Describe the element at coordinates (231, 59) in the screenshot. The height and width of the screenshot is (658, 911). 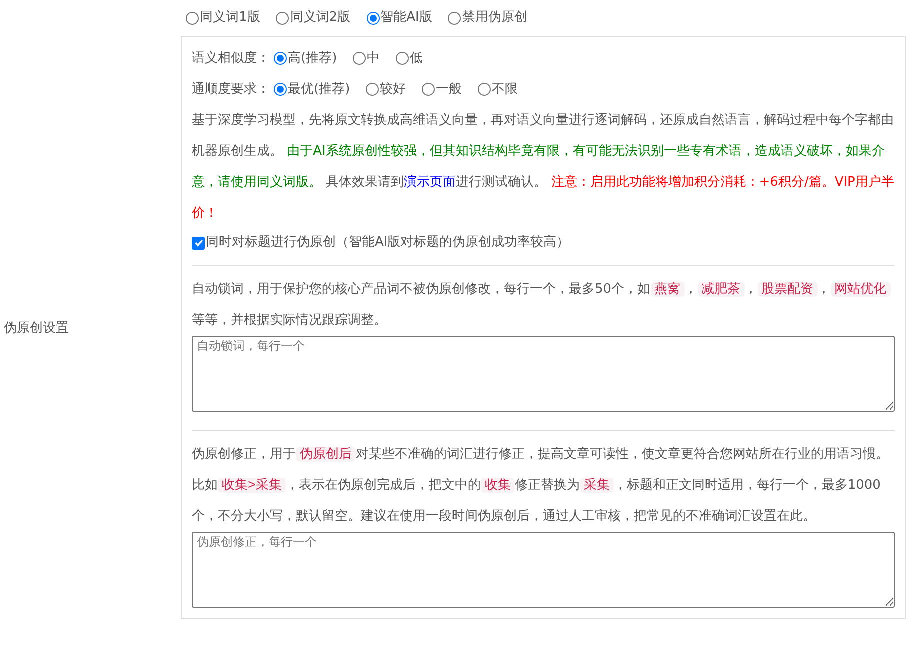
I see `option-label: 语义相似度：` at that location.